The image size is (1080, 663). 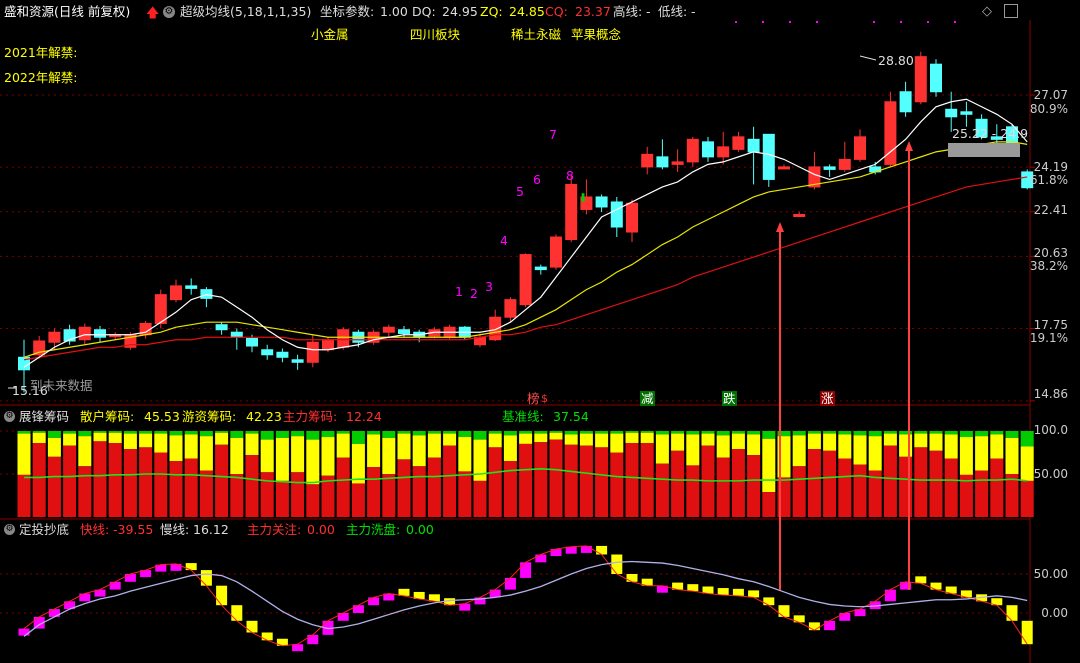 What do you see at coordinates (152, 15) in the screenshot?
I see `up-arrow-icon: 🡅` at bounding box center [152, 15].